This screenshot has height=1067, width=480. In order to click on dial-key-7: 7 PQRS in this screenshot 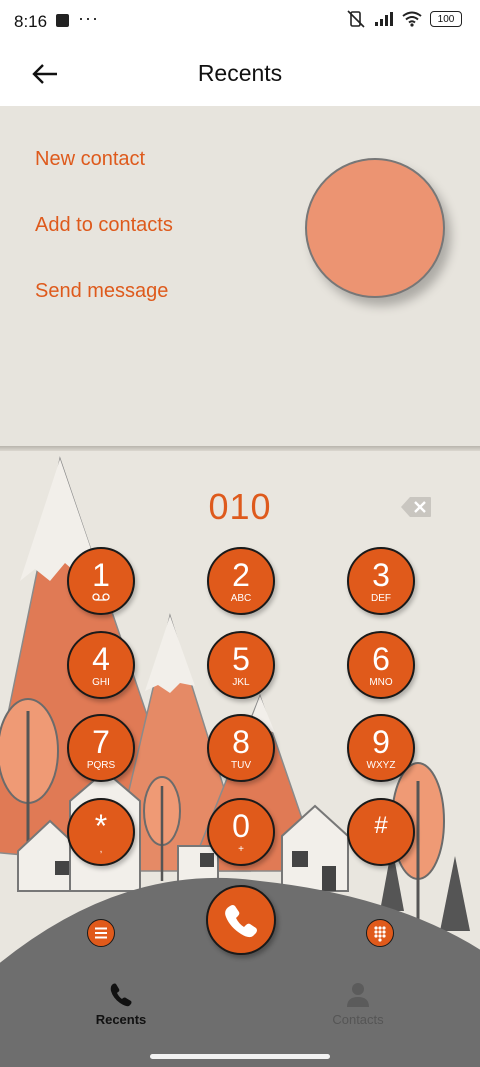, I will do `click(101, 748)`.